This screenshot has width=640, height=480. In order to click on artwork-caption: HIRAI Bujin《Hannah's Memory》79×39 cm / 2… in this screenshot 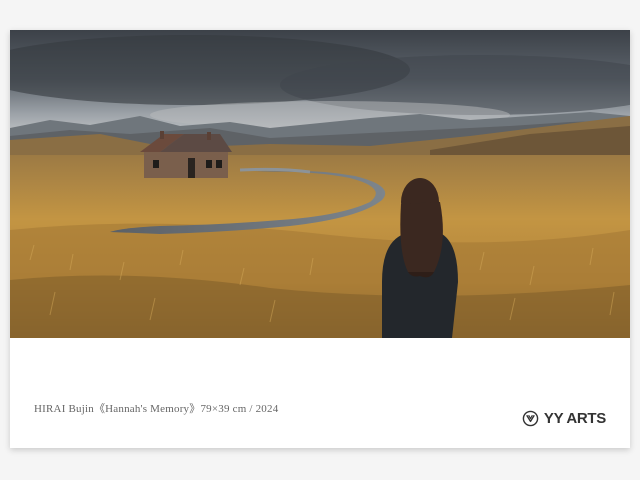, I will do `click(156, 409)`.